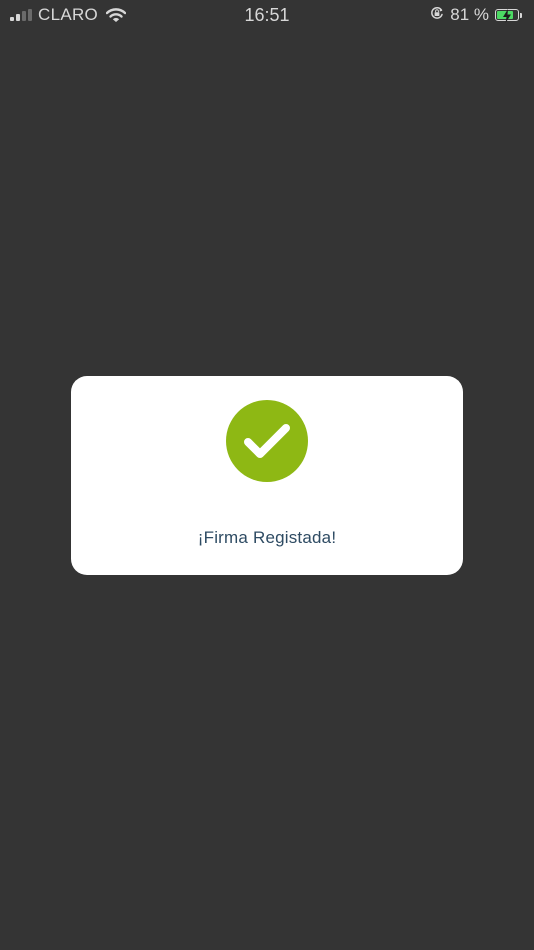 The image size is (534, 950). What do you see at coordinates (116, 15) in the screenshot?
I see `wifi-icon` at bounding box center [116, 15].